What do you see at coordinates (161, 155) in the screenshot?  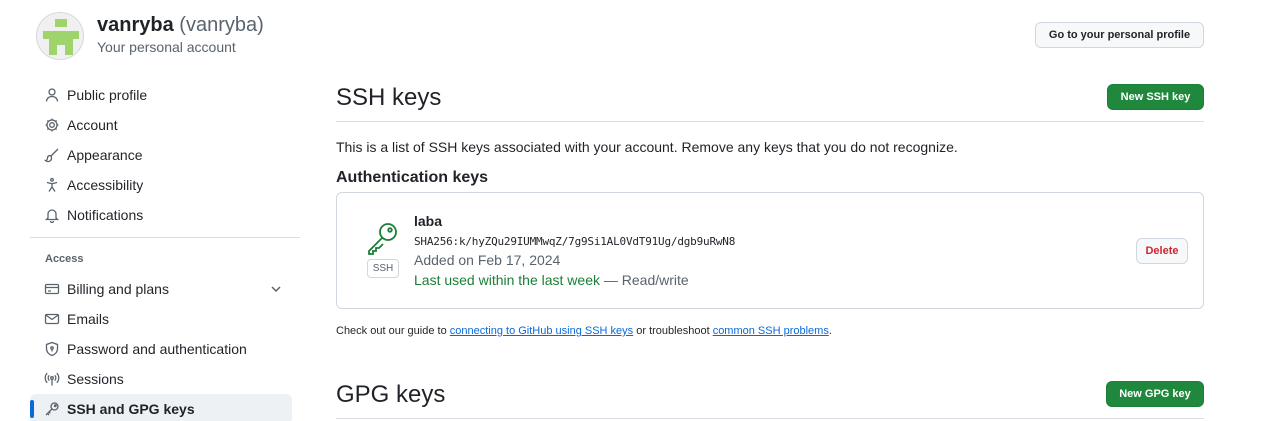 I see `sidebar-item-appearance: Appearance` at bounding box center [161, 155].